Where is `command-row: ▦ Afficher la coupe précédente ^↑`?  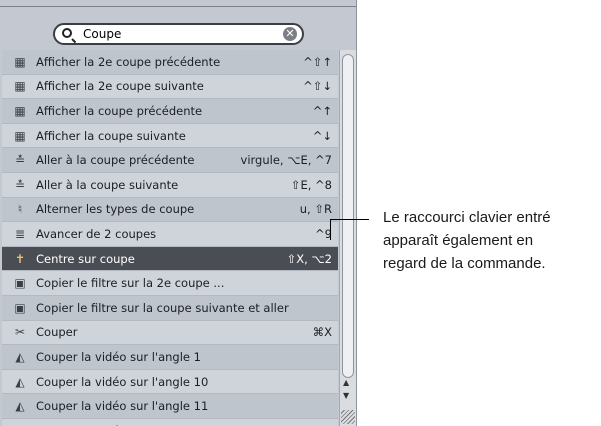
command-row: ▦ Afficher la coupe précédente ^↑ is located at coordinates (170, 111).